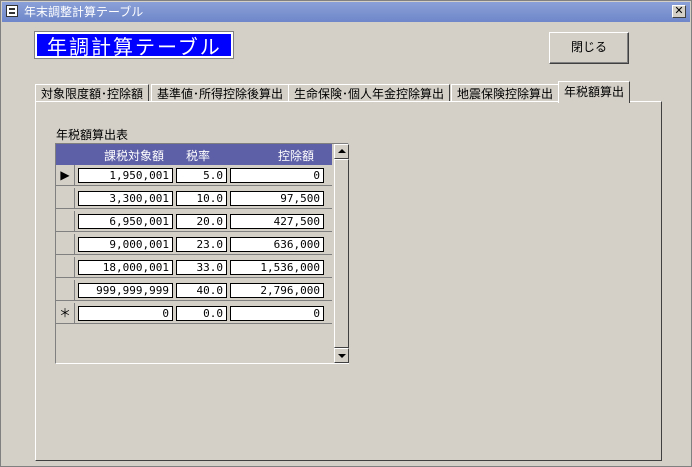 The width and height of the screenshot is (692, 467). I want to click on rate-cell: 0.0, so click(201, 313).